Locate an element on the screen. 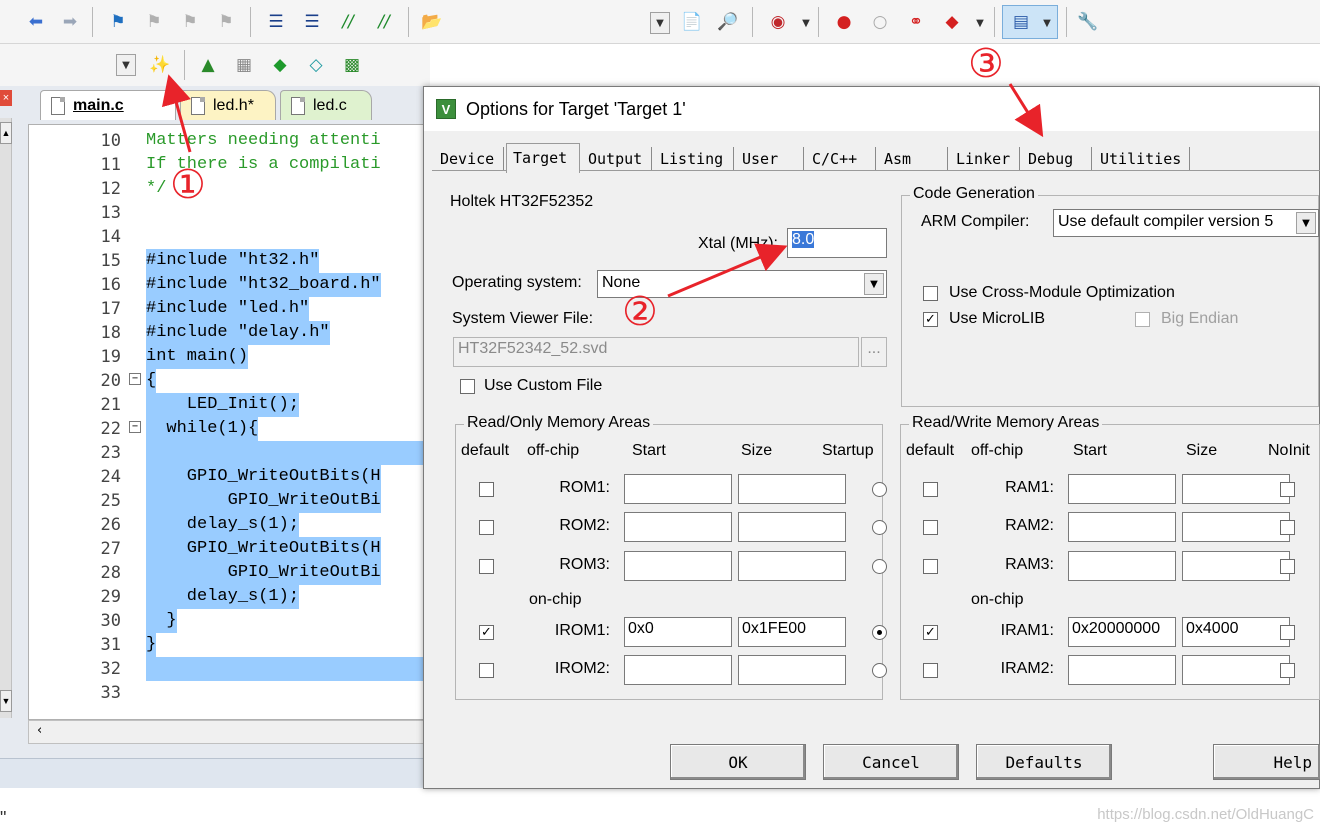 The width and height of the screenshot is (1320, 834). tab-target: Target is located at coordinates (543, 158).